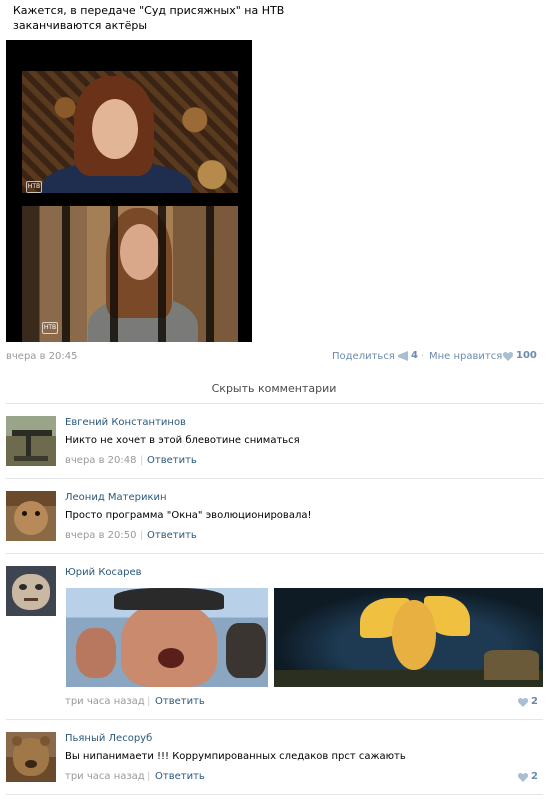 The height and width of the screenshot is (800, 558). What do you see at coordinates (101, 535) in the screenshot?
I see `comment-time: вчера в 20:50` at bounding box center [101, 535].